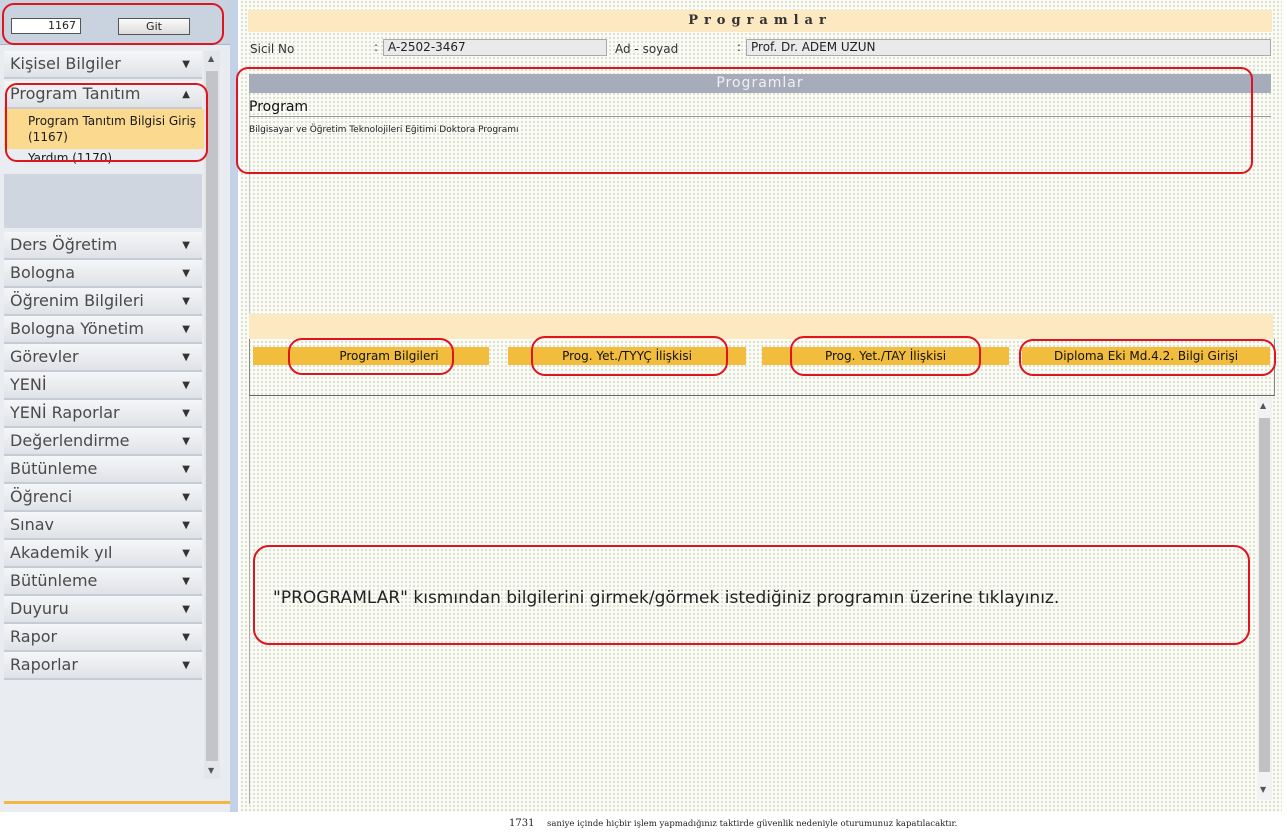 The height and width of the screenshot is (836, 1287). What do you see at coordinates (41, 496) in the screenshot?
I see `menu-group-label: Öğrenci` at bounding box center [41, 496].